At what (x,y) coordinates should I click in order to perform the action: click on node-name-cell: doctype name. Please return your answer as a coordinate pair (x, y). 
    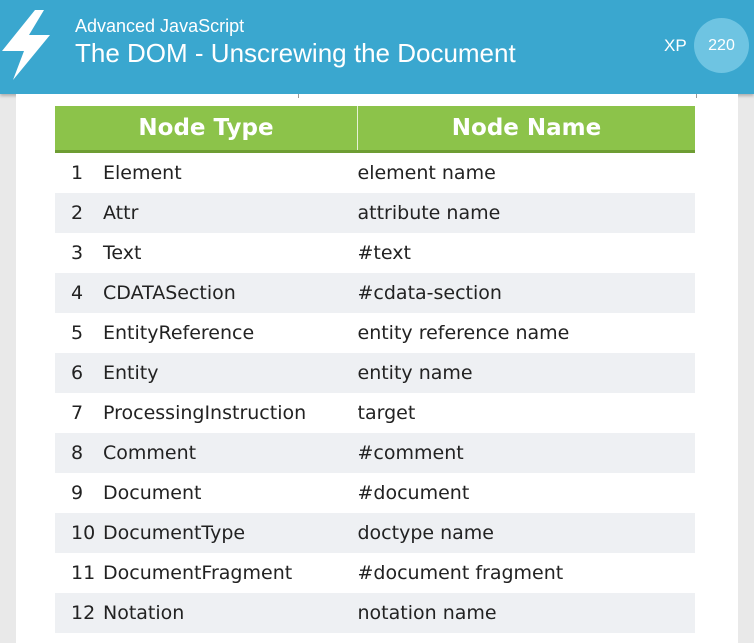
    Looking at the image, I should click on (526, 533).